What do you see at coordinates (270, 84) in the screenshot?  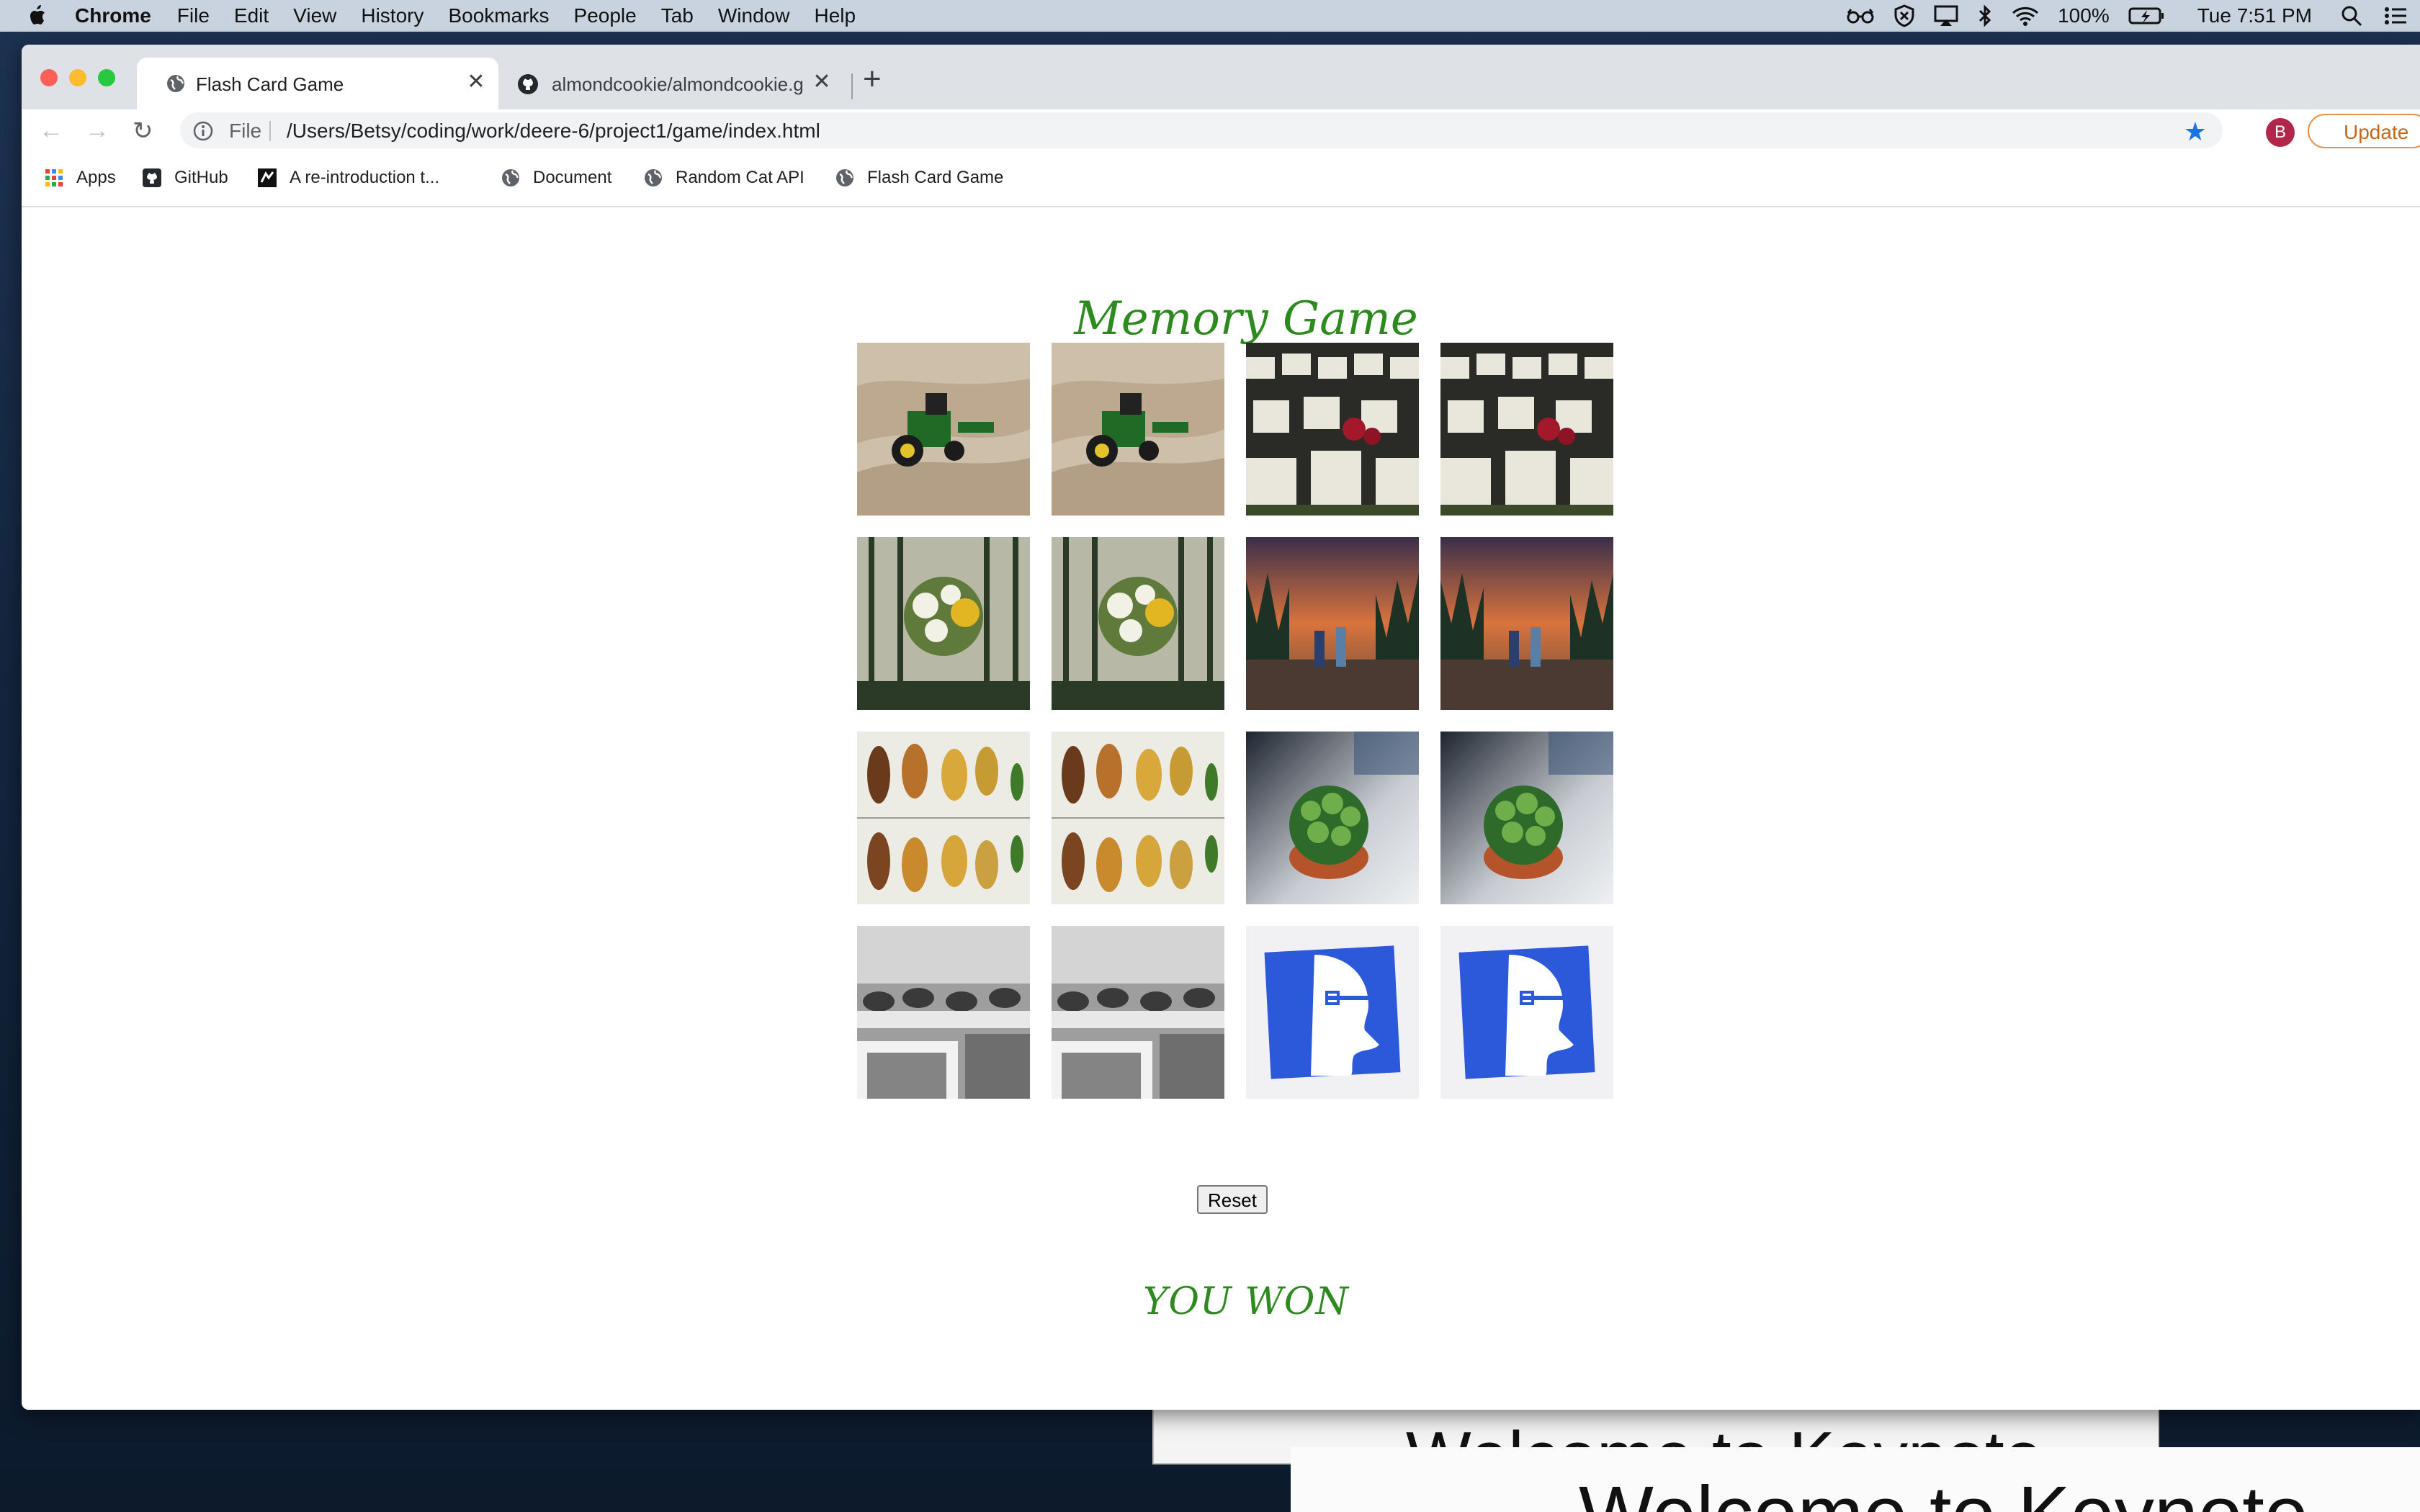 I see `tab-title: Flash Card Game` at bounding box center [270, 84].